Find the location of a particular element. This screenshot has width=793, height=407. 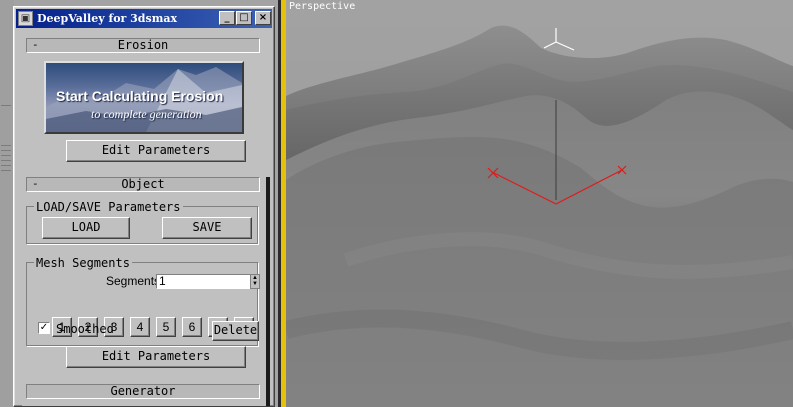

segments-input: 1 is located at coordinates (203, 281).